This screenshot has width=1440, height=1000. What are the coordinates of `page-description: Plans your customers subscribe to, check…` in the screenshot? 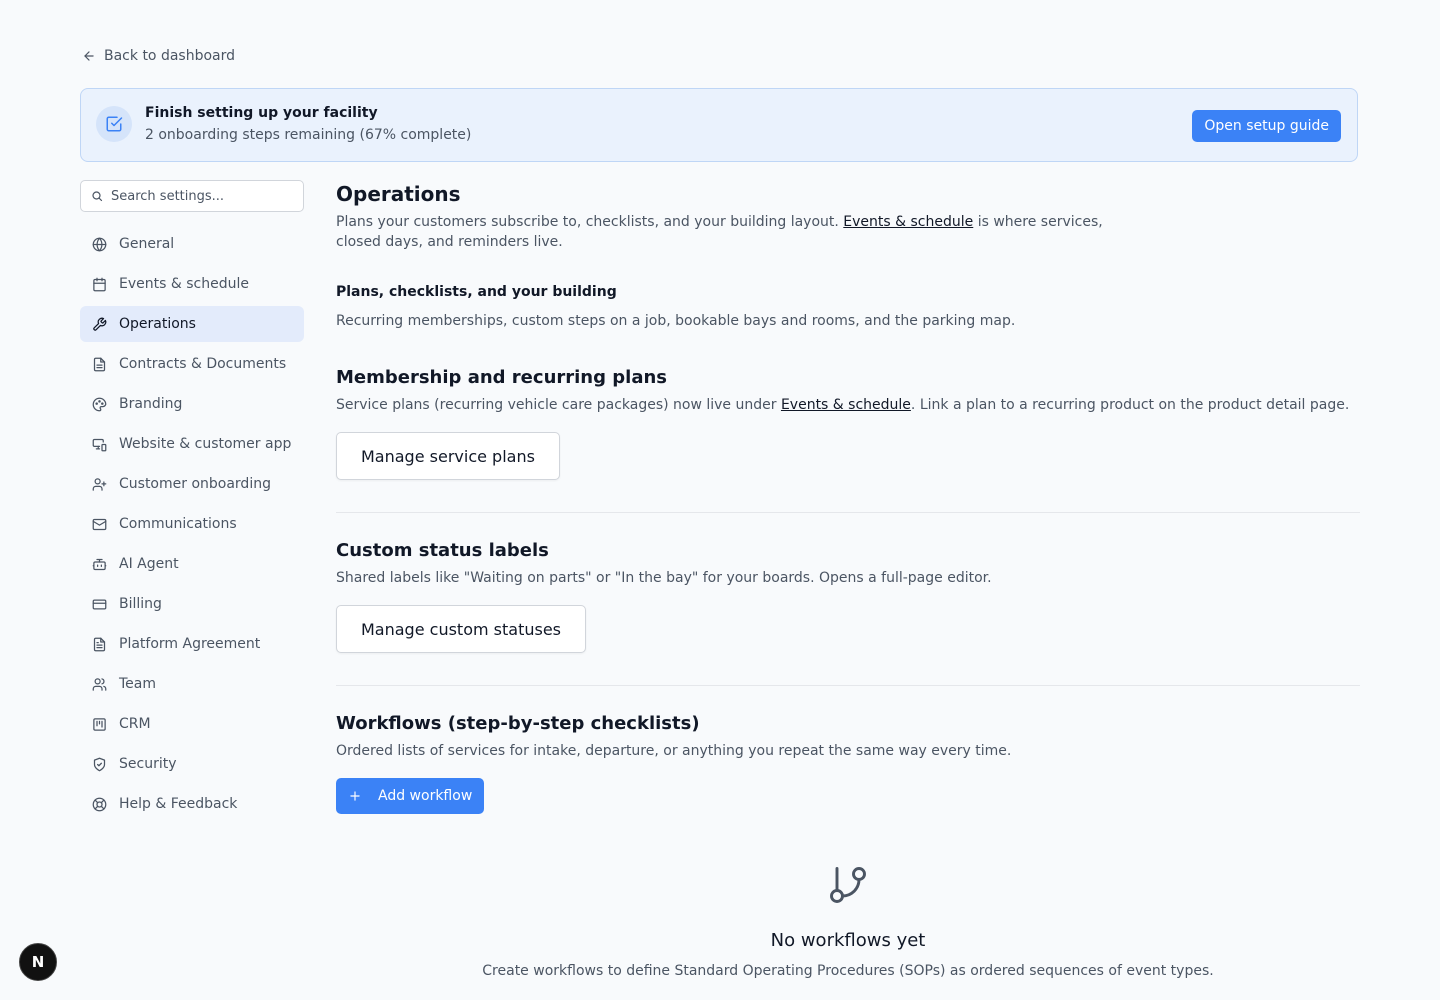 It's located at (721, 232).